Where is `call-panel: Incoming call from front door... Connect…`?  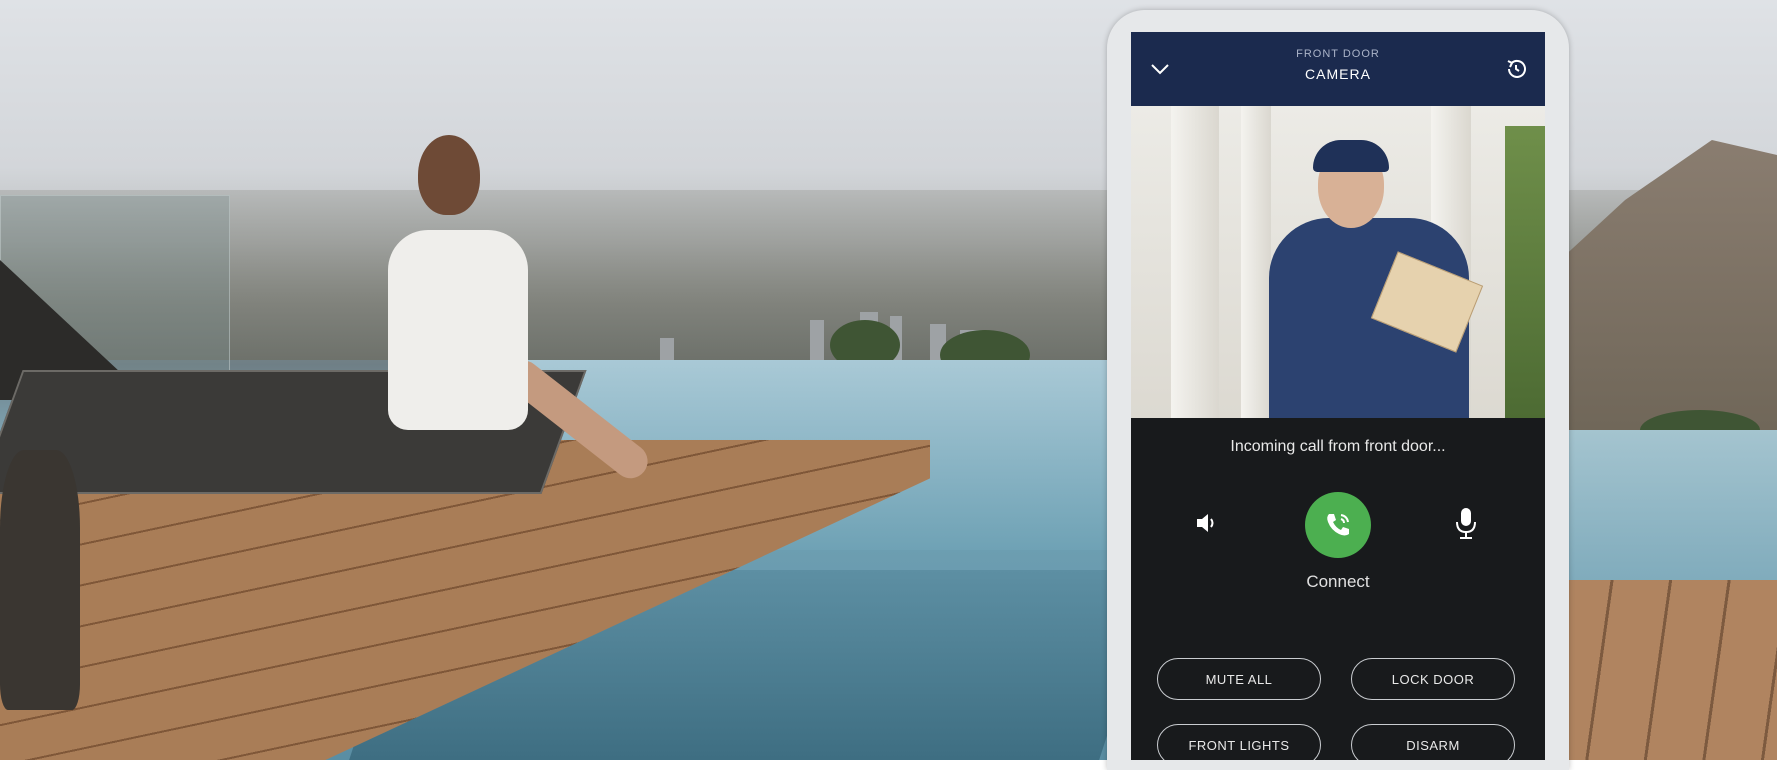 call-panel: Incoming call from front door... Connect… is located at coordinates (1338, 589).